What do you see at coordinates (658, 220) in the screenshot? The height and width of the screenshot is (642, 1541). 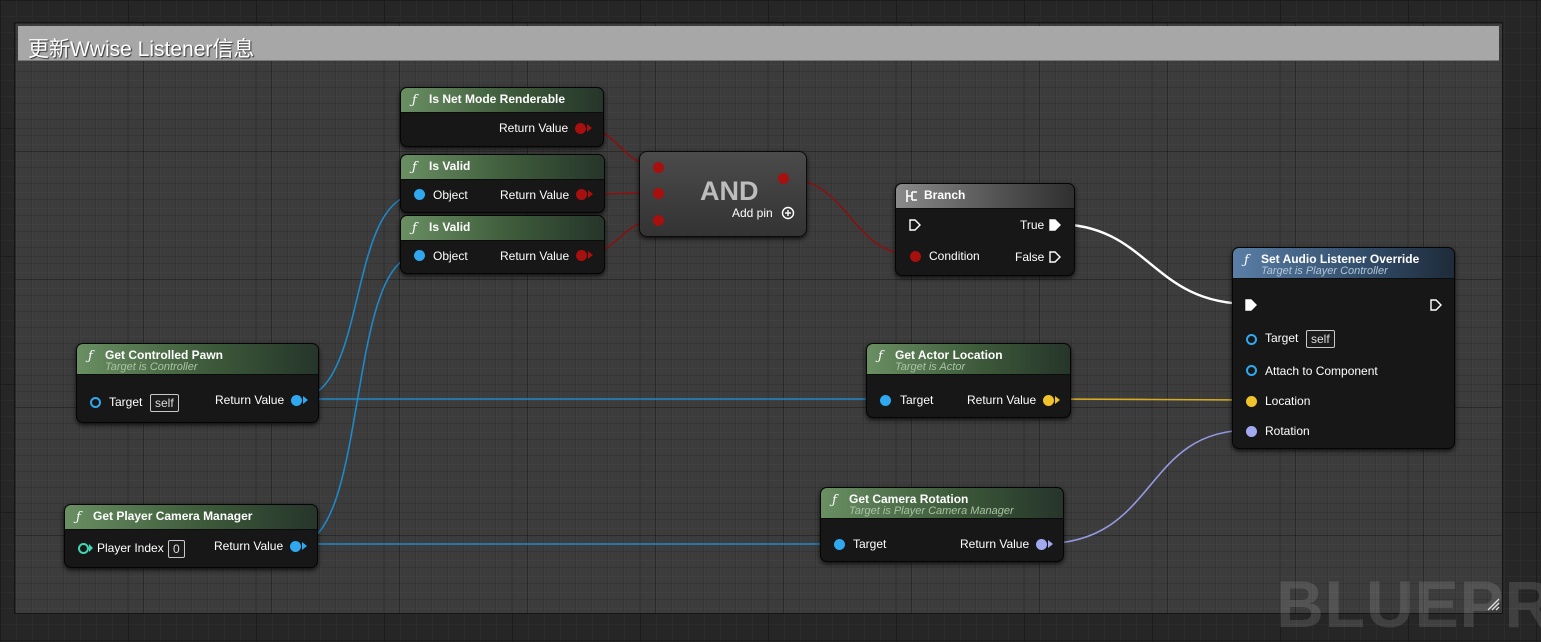 I see `and-input-pin-c` at bounding box center [658, 220].